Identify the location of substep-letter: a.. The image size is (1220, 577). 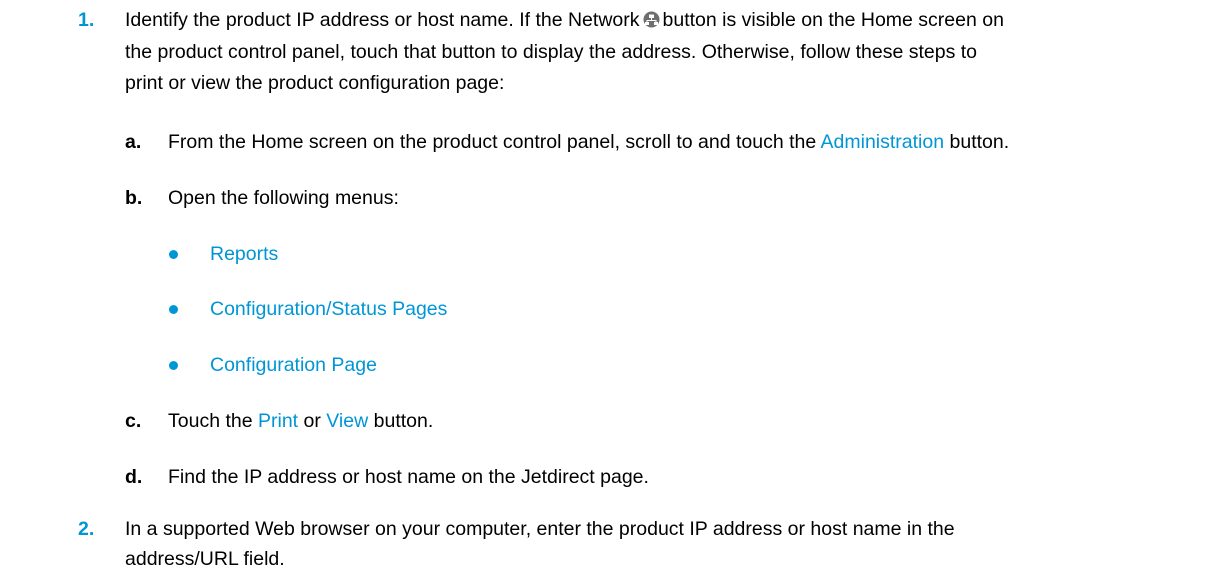
(133, 142).